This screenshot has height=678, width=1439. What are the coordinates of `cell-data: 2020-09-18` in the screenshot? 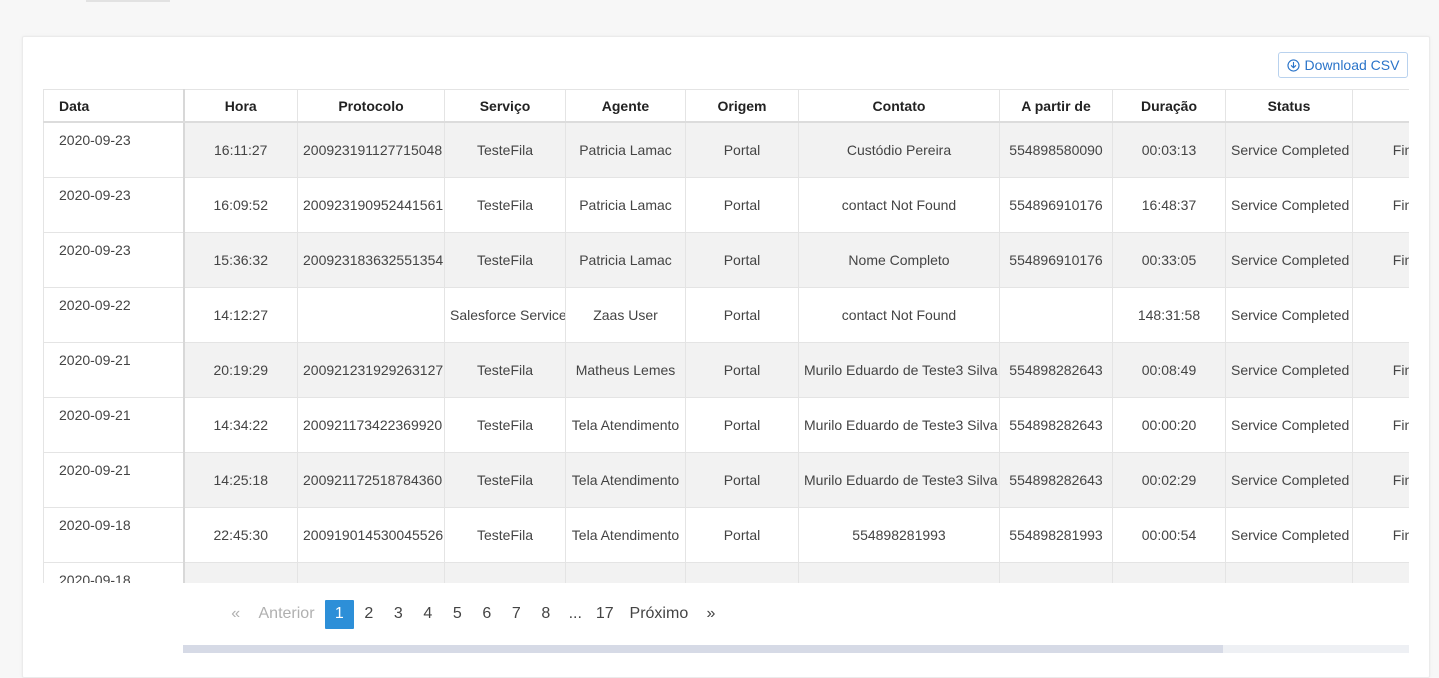 It's located at (114, 535).